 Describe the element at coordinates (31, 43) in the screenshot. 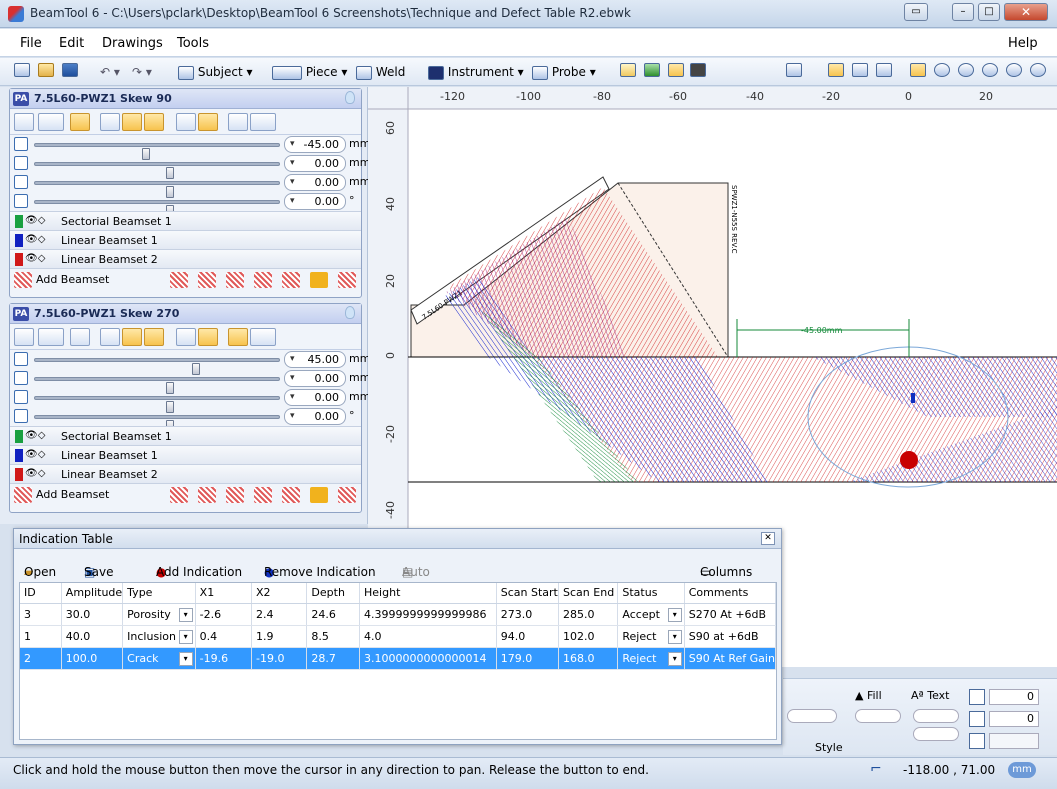

I see `menu-file: File` at that location.